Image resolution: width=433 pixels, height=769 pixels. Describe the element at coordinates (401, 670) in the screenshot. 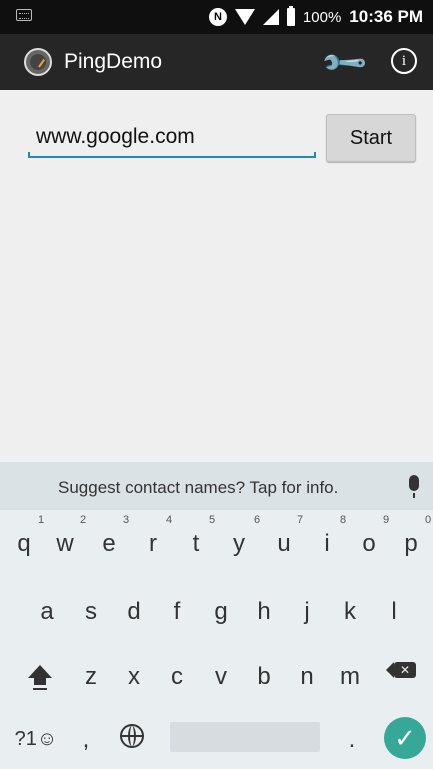

I see `backspace-icon: ✕` at that location.